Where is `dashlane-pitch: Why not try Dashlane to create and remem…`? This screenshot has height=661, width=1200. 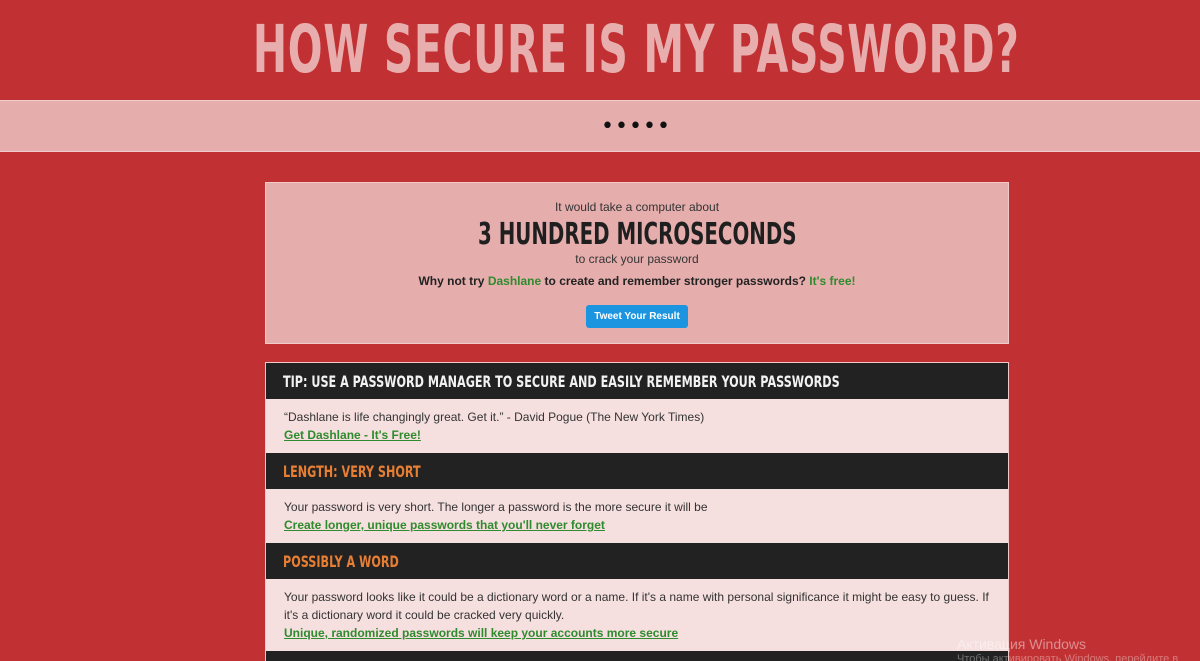 dashlane-pitch: Why not try Dashlane to create and remem… is located at coordinates (637, 281).